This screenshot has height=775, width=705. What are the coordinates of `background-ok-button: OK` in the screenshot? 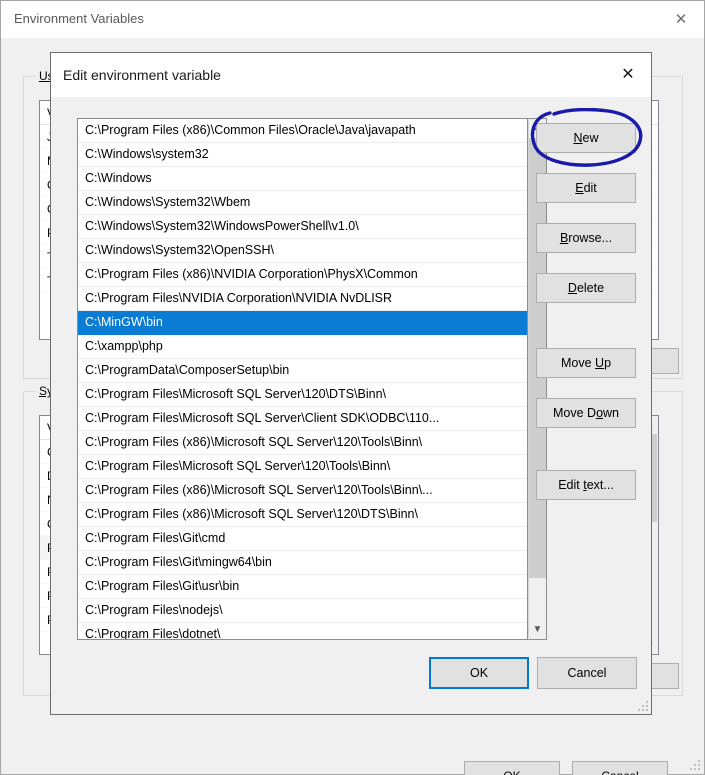 It's located at (512, 768).